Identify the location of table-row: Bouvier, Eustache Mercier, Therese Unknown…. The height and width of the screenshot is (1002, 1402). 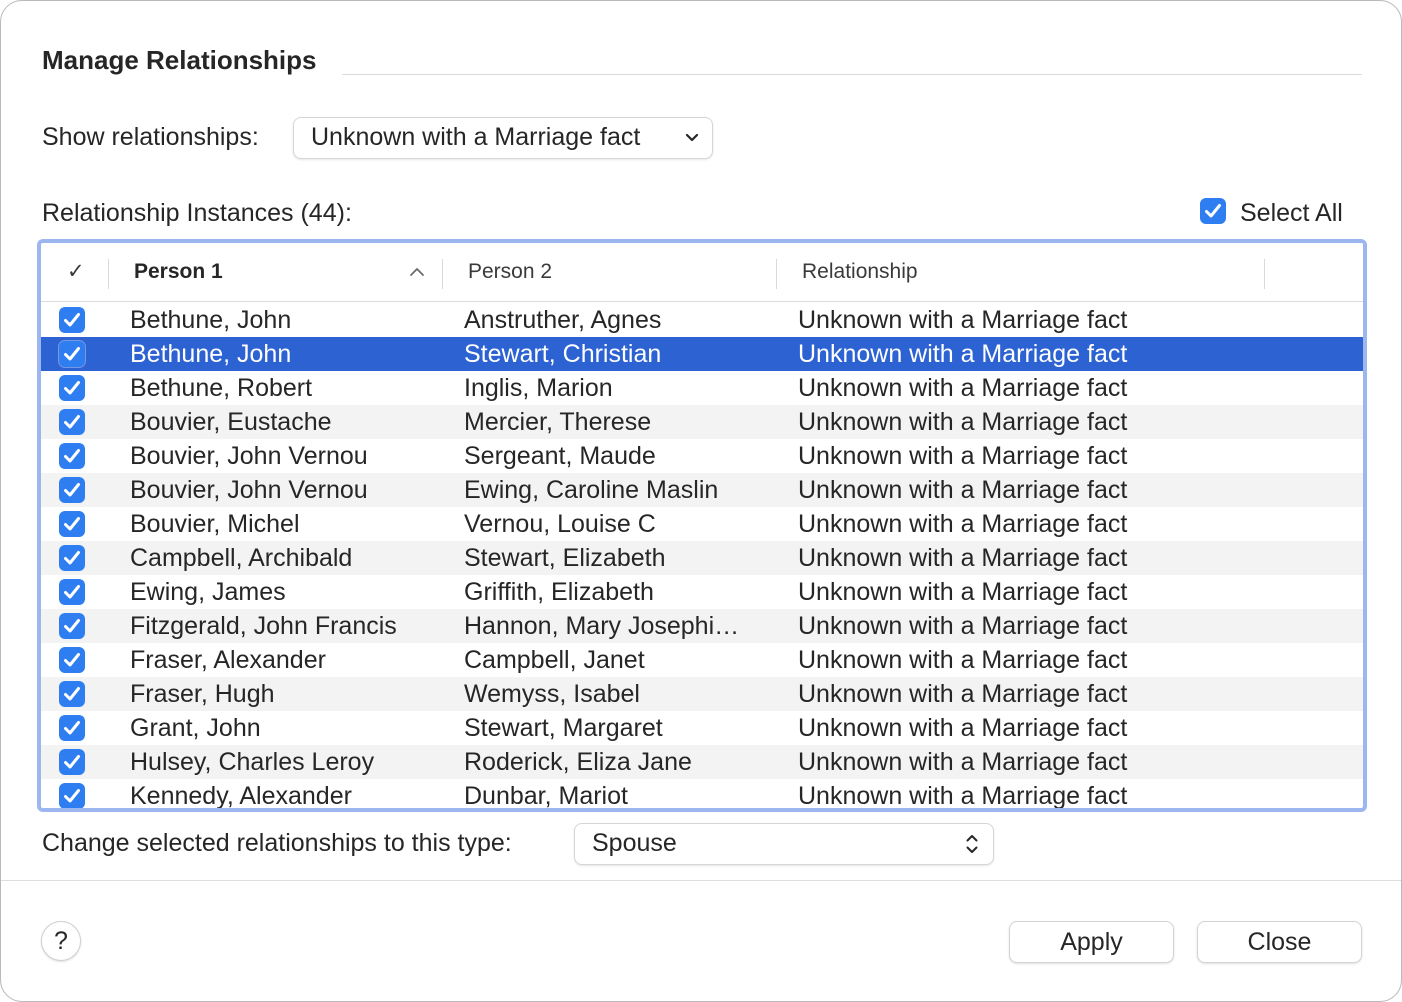
(702, 422).